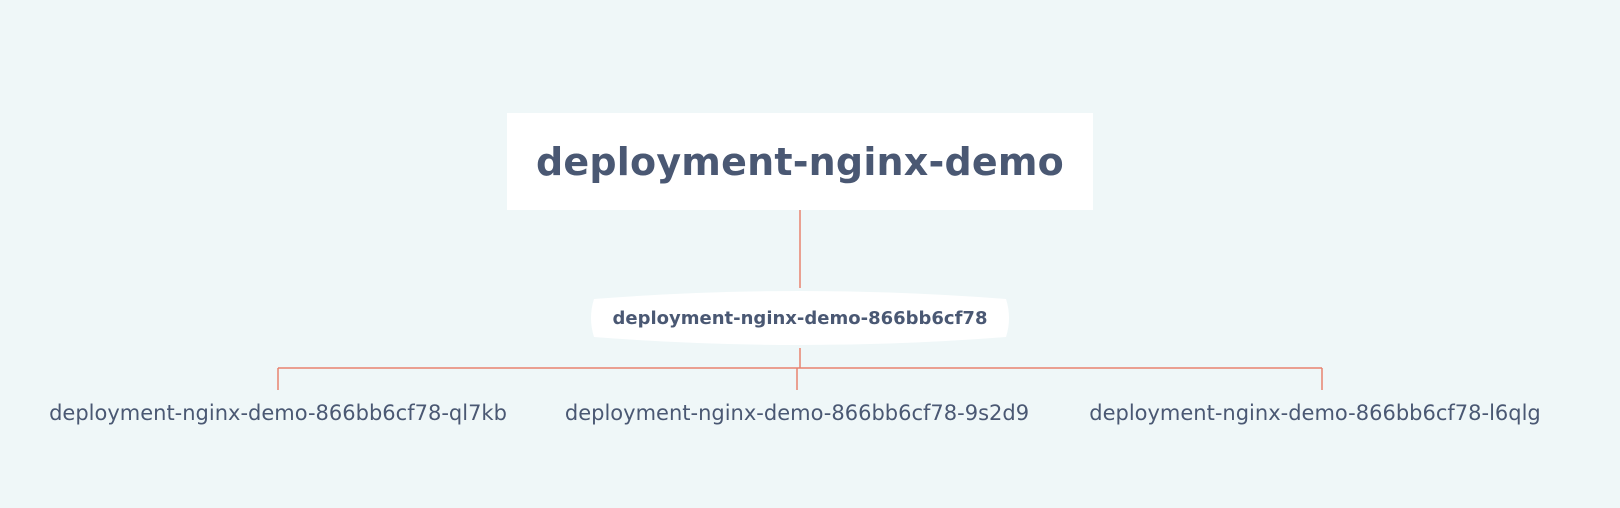 The height and width of the screenshot is (508, 1620). I want to click on replicaset-node-label: deployment-nginx-demo-866bb6cf78, so click(800, 318).